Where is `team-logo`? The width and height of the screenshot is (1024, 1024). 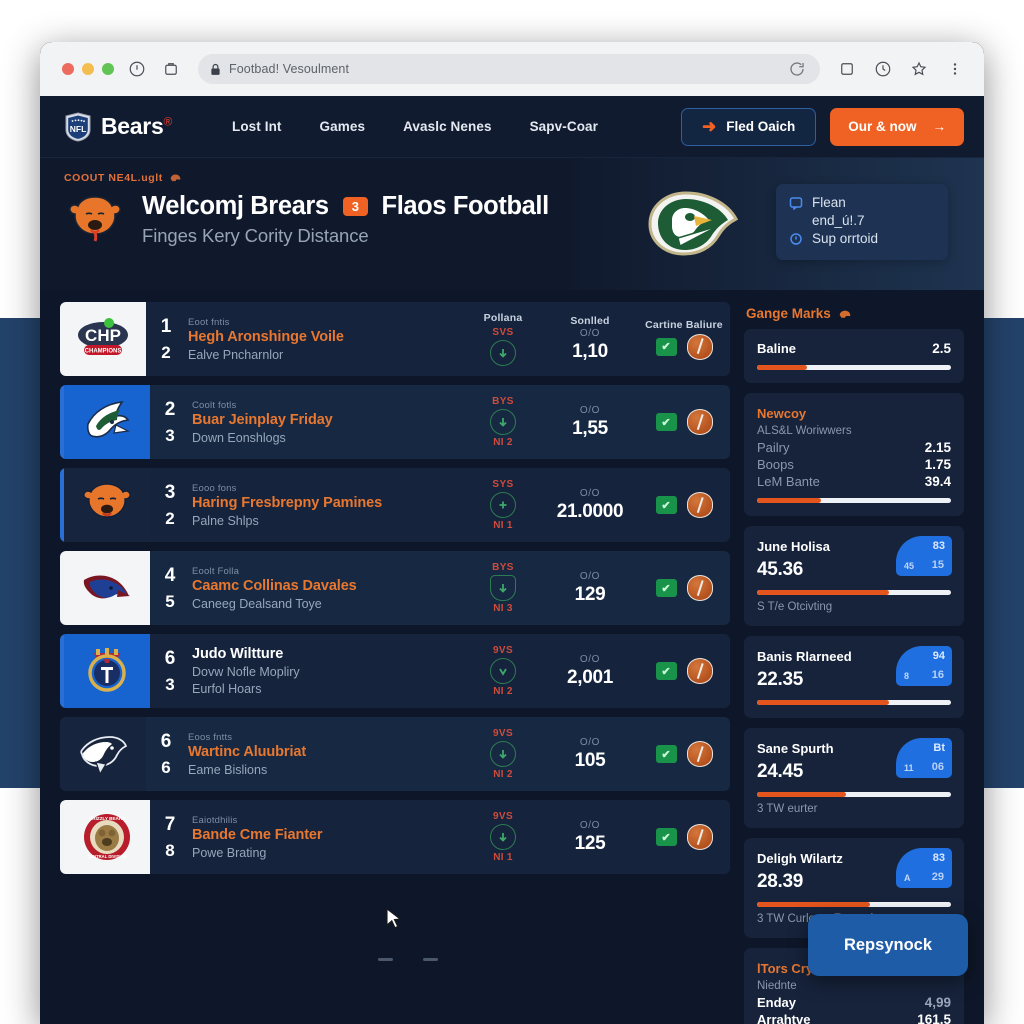
team-logo is located at coordinates (107, 671).